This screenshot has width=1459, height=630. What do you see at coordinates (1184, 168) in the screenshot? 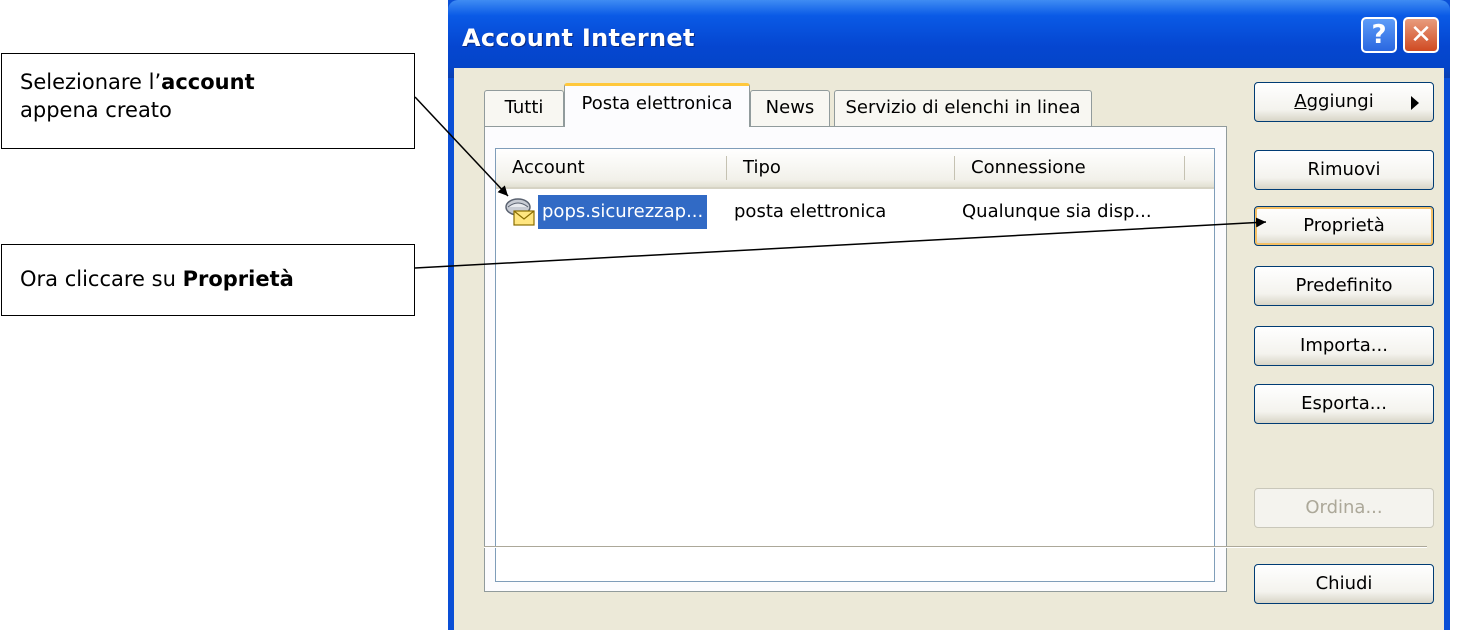
I see `column-separator` at bounding box center [1184, 168].